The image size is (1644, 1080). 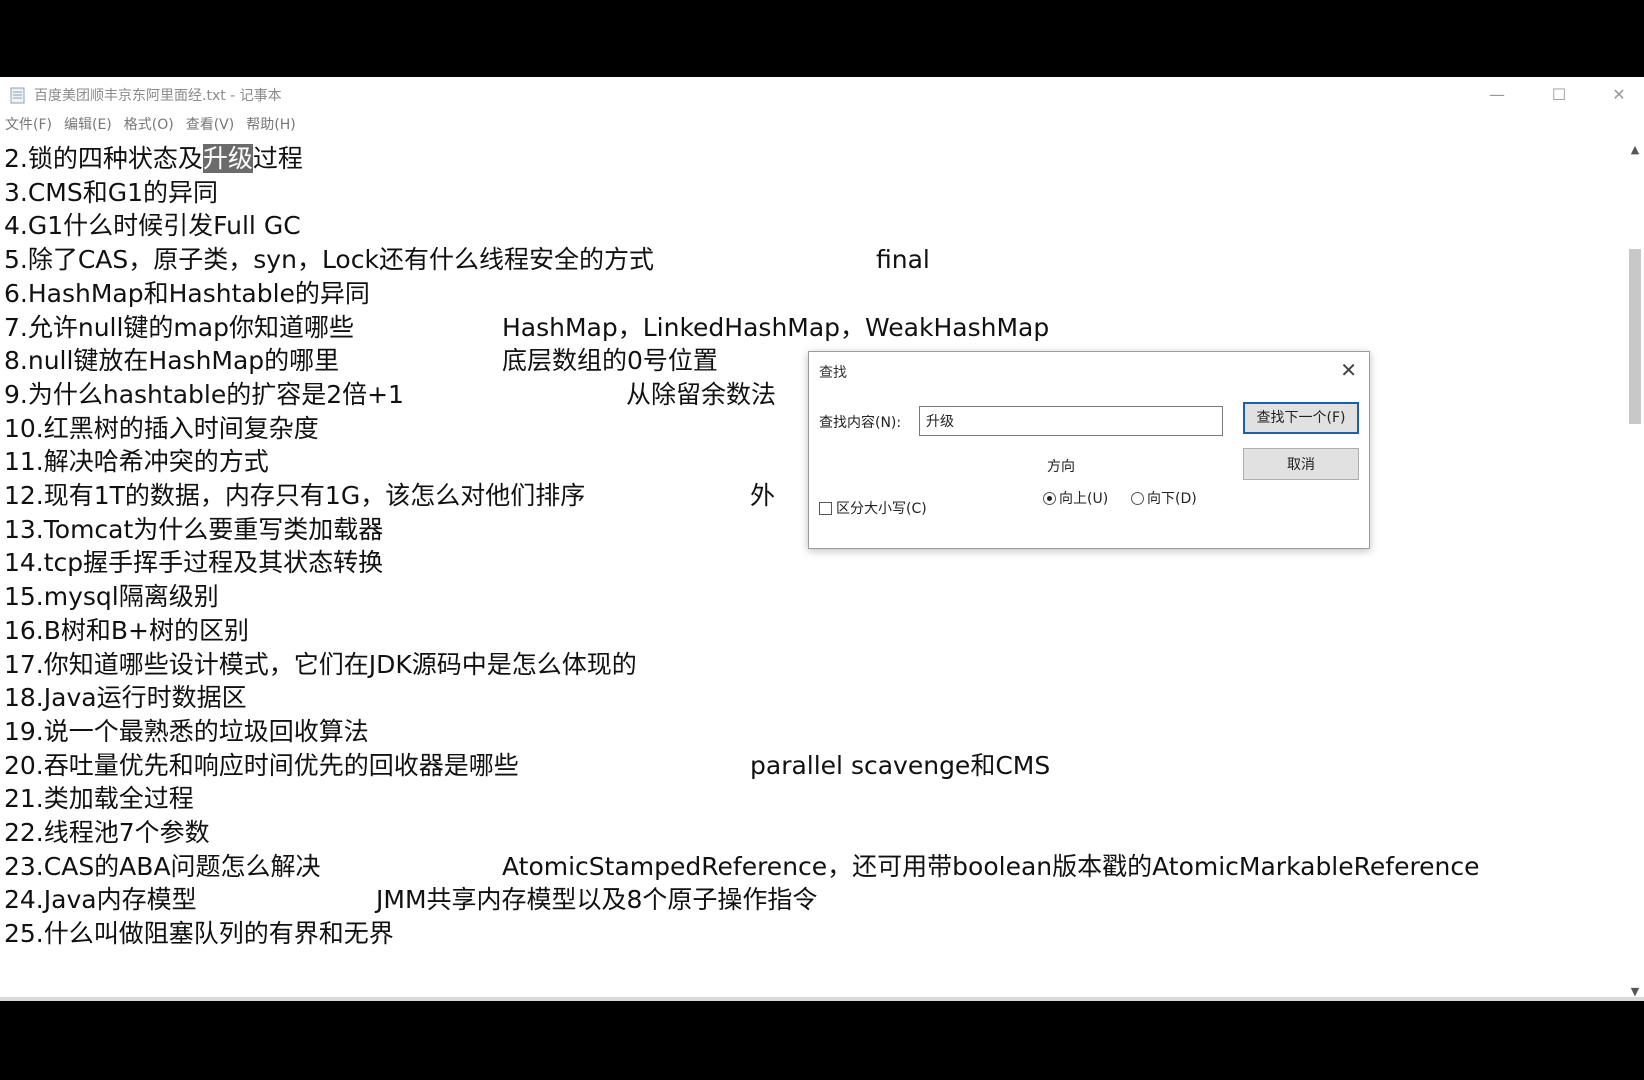 I want to click on text-line: 9.为什么hashtable的扩容是2倍+1, so click(x=204, y=394).